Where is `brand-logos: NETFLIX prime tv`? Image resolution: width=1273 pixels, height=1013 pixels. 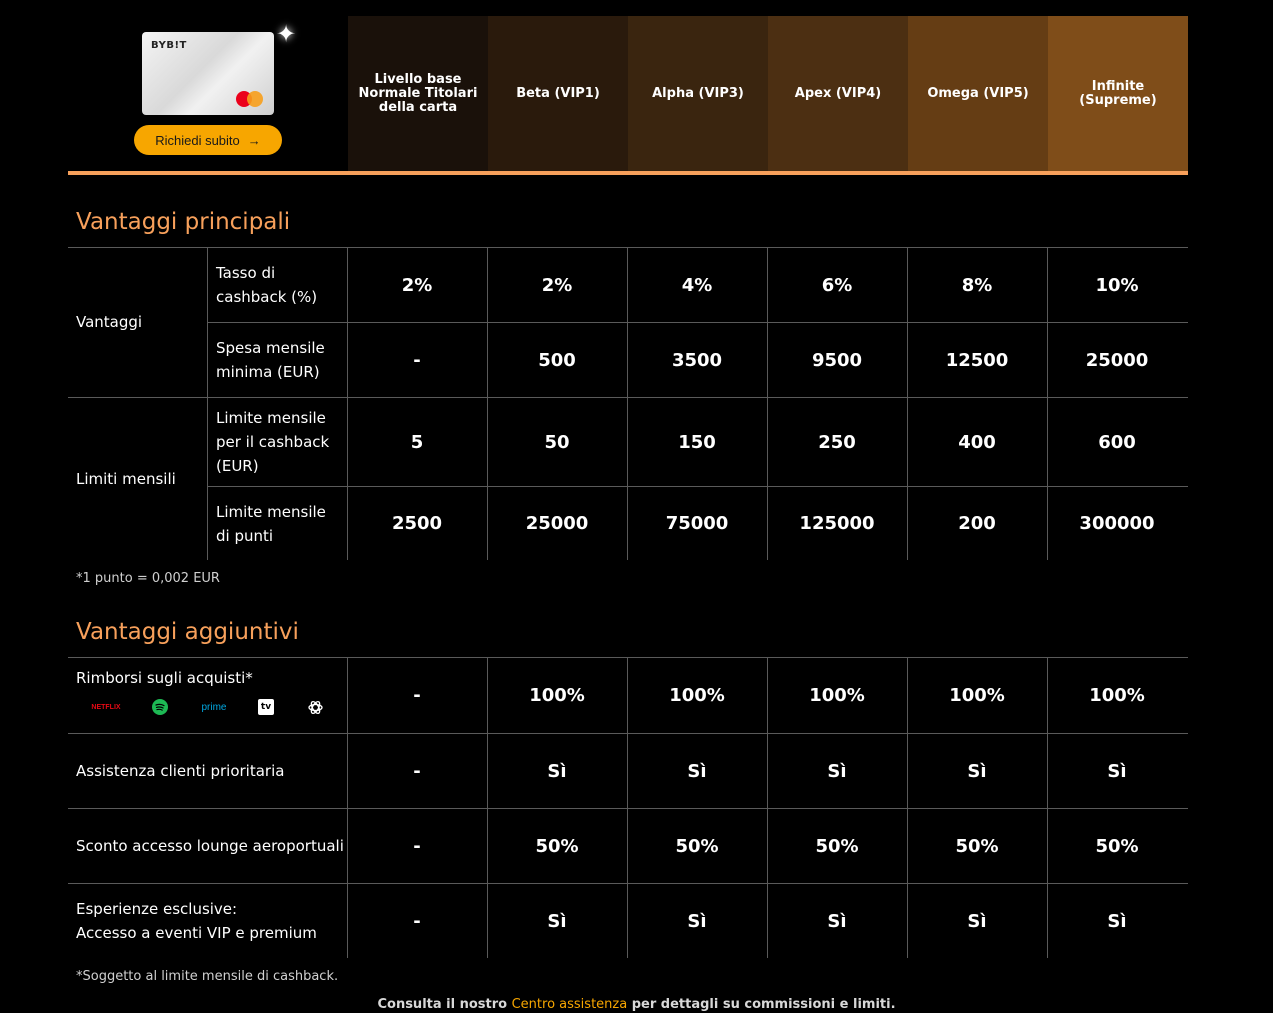
brand-logos: NETFLIX prime tv is located at coordinates (210, 707).